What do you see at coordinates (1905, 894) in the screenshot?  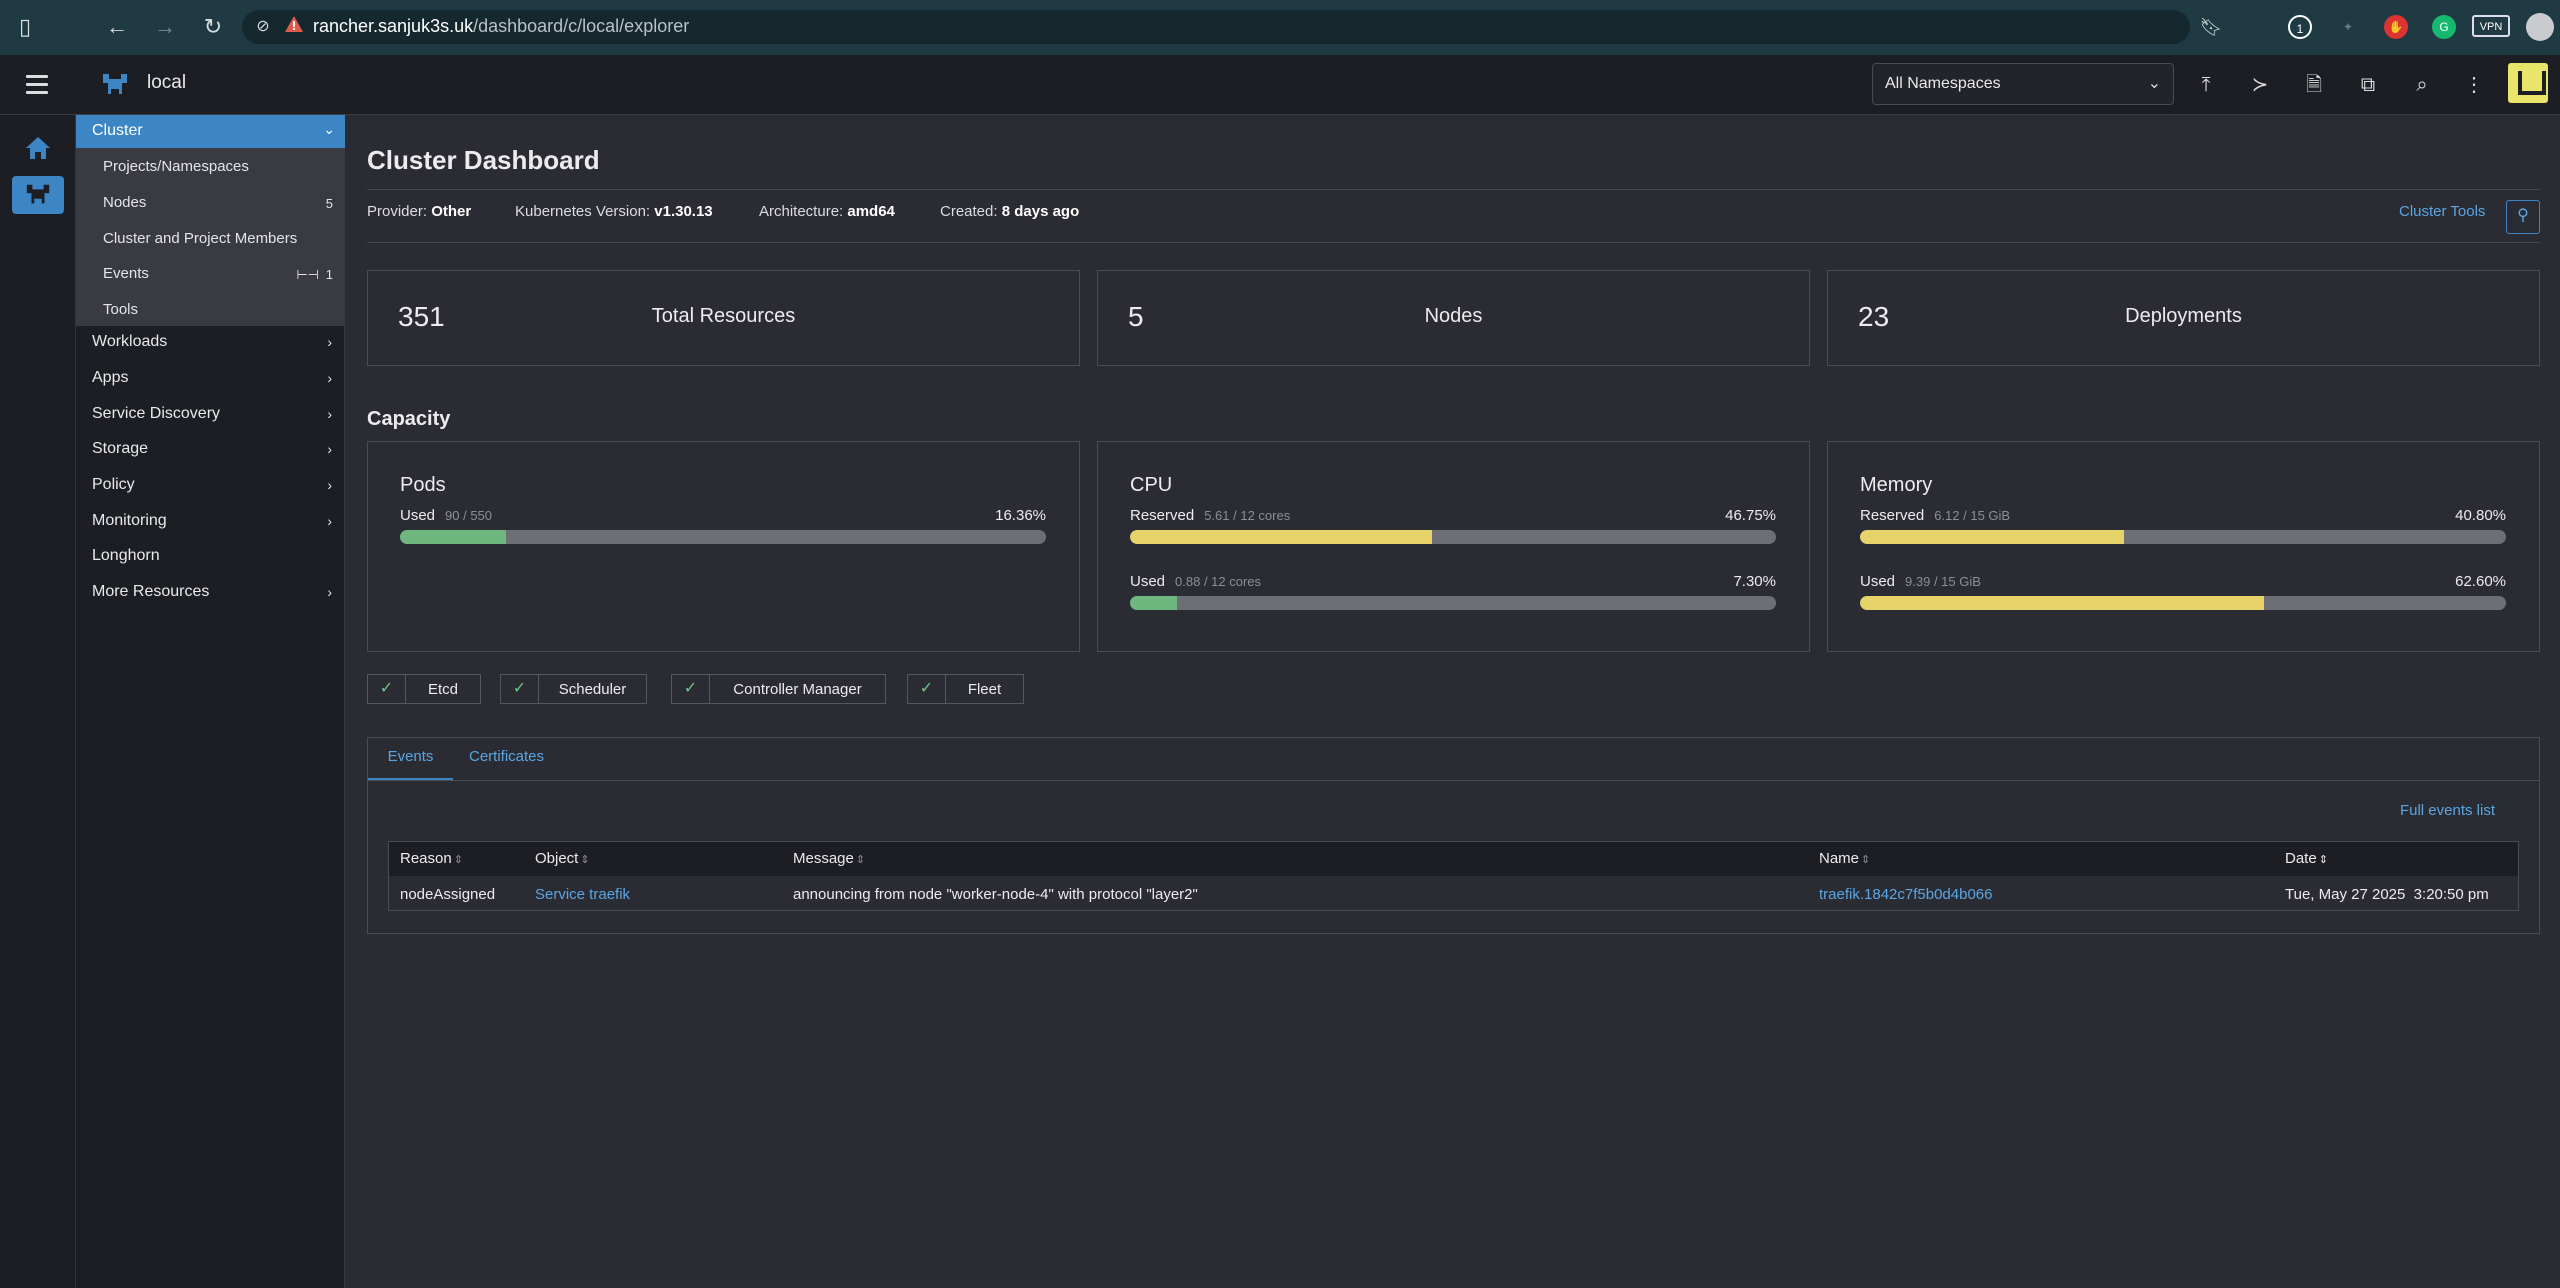 I see `cell-name-link: traefik.1842c7f5b0d4b066` at bounding box center [1905, 894].